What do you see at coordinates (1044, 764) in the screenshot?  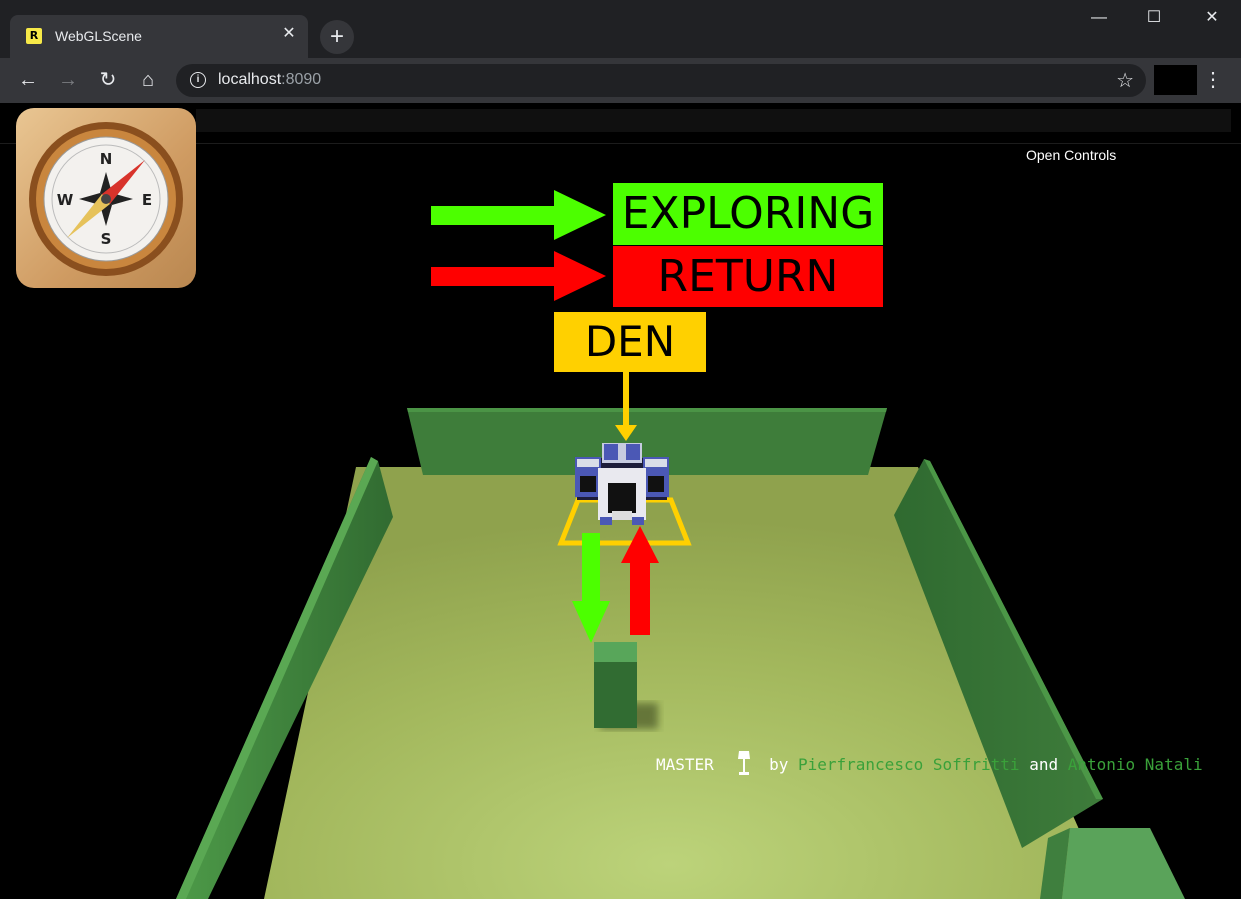 I see `and-label: and` at bounding box center [1044, 764].